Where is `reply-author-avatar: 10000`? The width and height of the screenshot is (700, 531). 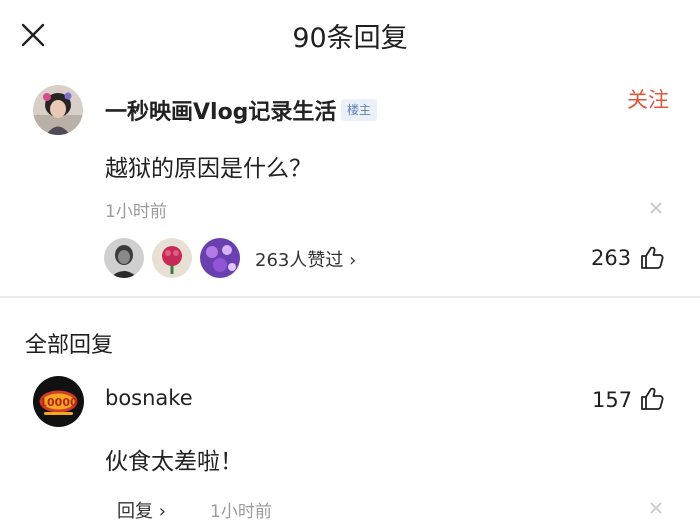
reply-author-avatar: 10000 is located at coordinates (58, 401).